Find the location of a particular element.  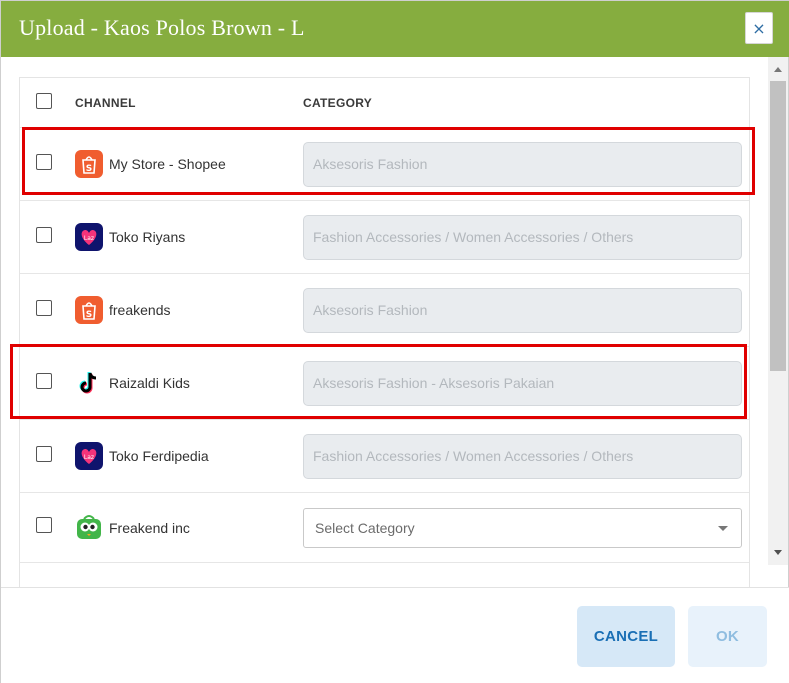

channel-name: Toko Riyans is located at coordinates (147, 237).